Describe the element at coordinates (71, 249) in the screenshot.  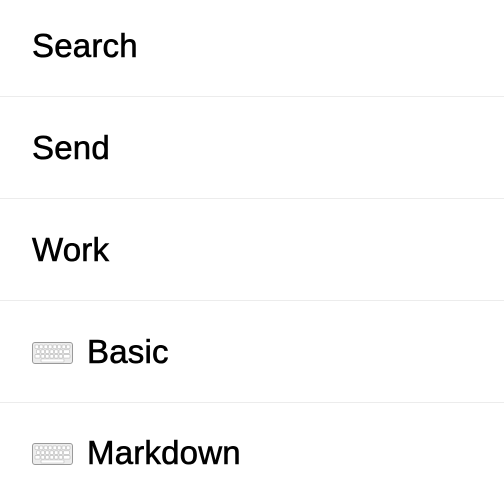
I see `list-item-label: Work` at that location.